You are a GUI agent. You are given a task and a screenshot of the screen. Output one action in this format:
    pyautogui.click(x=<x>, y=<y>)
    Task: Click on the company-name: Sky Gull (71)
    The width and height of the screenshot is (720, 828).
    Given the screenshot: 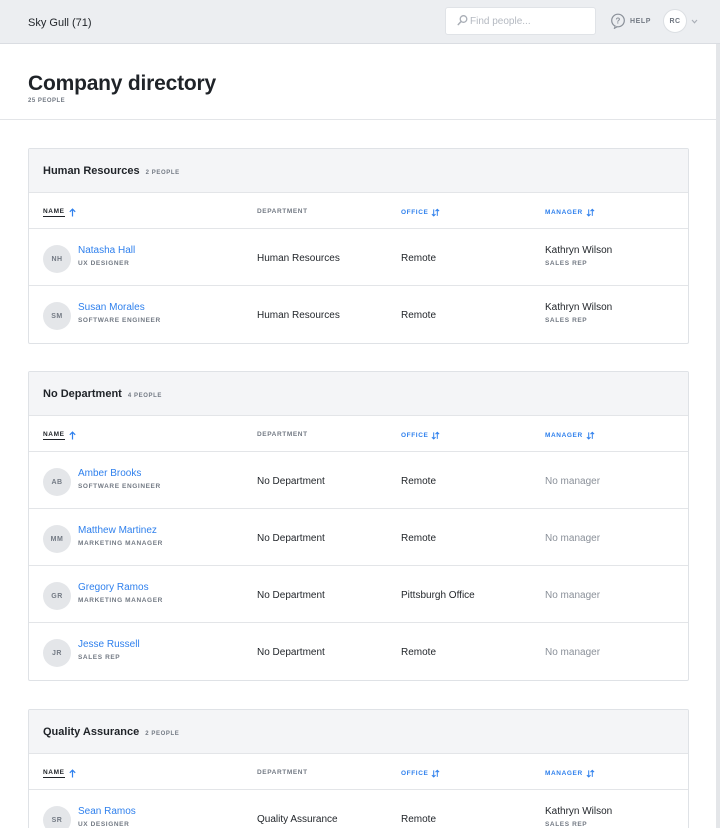 What is the action you would take?
    pyautogui.click(x=60, y=23)
    